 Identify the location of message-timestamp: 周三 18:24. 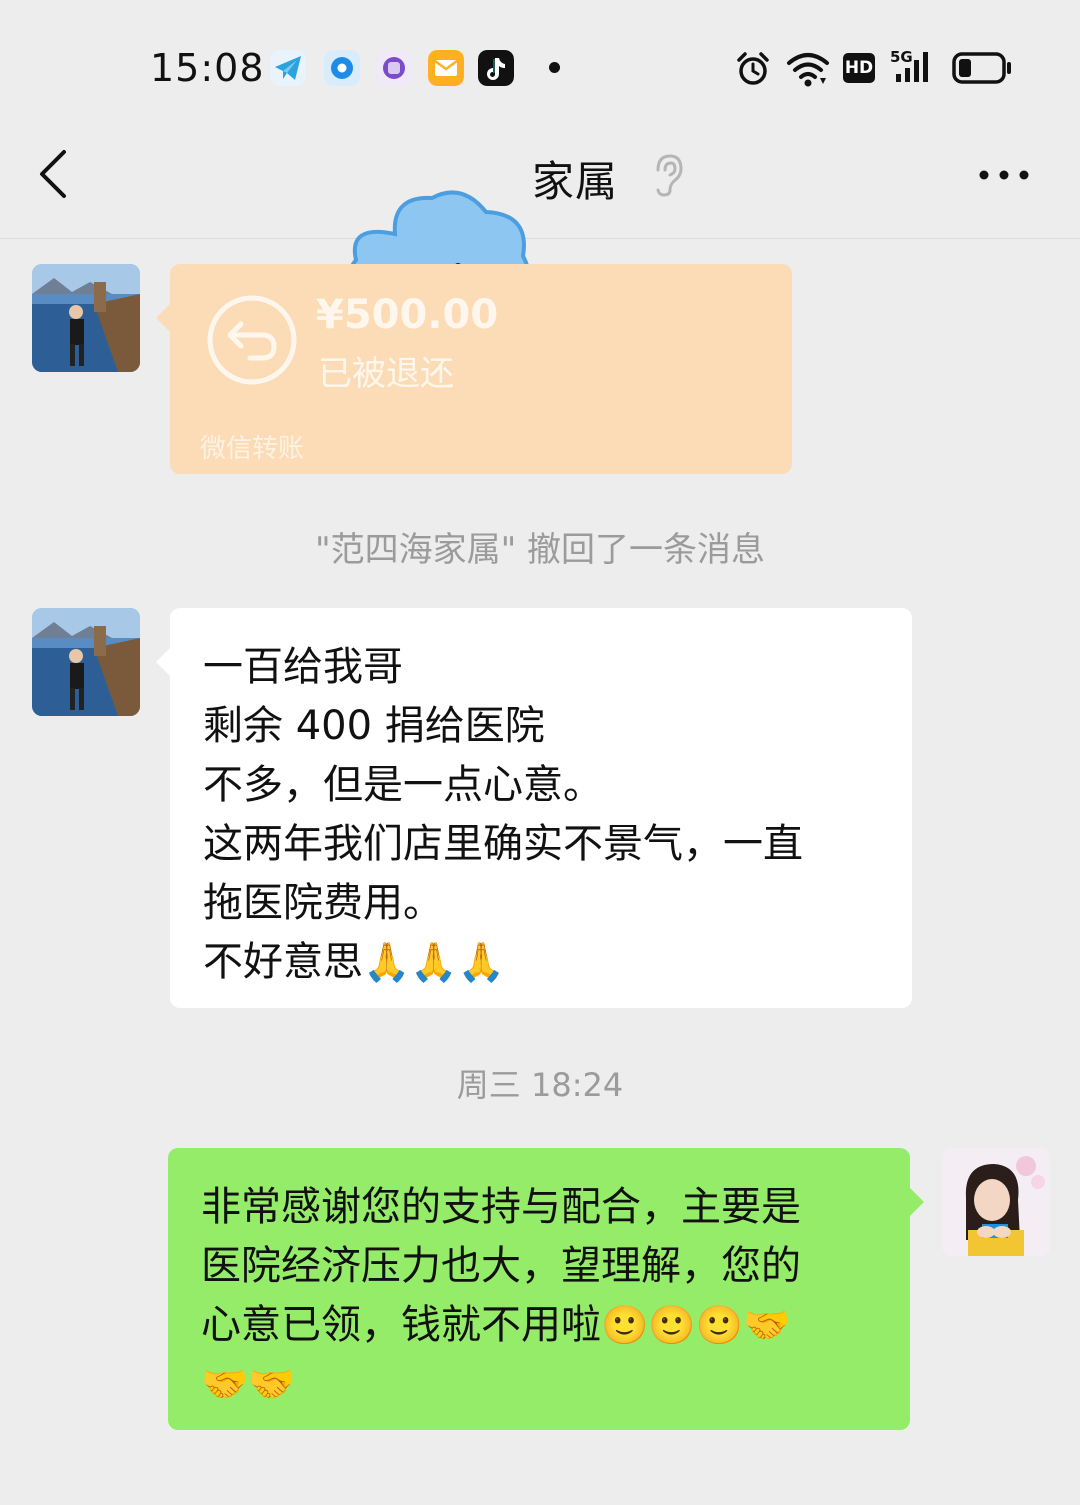
(540, 1085).